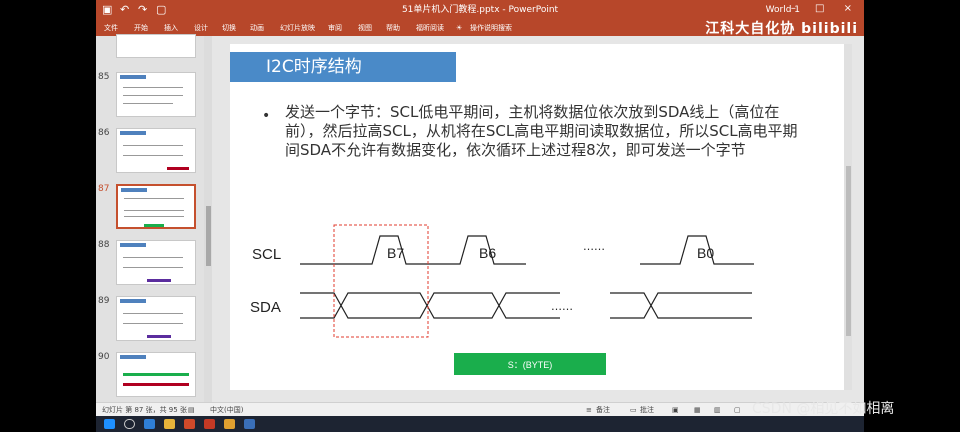 Image resolution: width=960 pixels, height=432 pixels. I want to click on slide-scroll-thumb, so click(848, 251).